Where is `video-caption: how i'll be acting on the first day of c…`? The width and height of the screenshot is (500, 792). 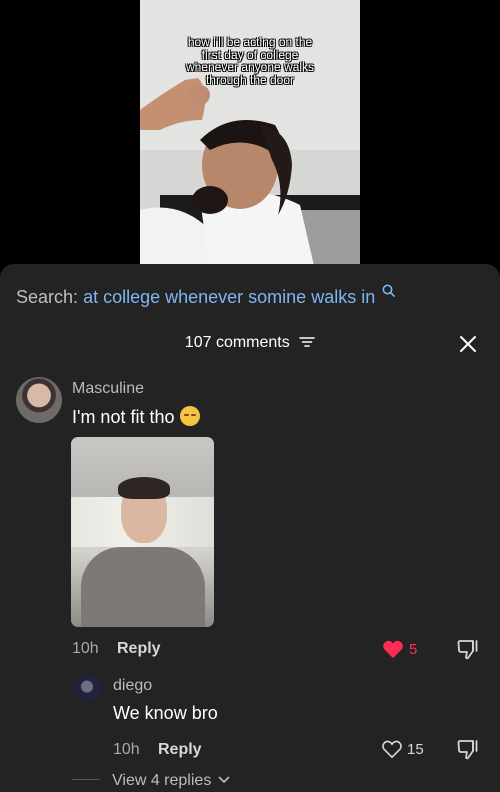 video-caption: how i'll be acting on the first day of c… is located at coordinates (250, 61).